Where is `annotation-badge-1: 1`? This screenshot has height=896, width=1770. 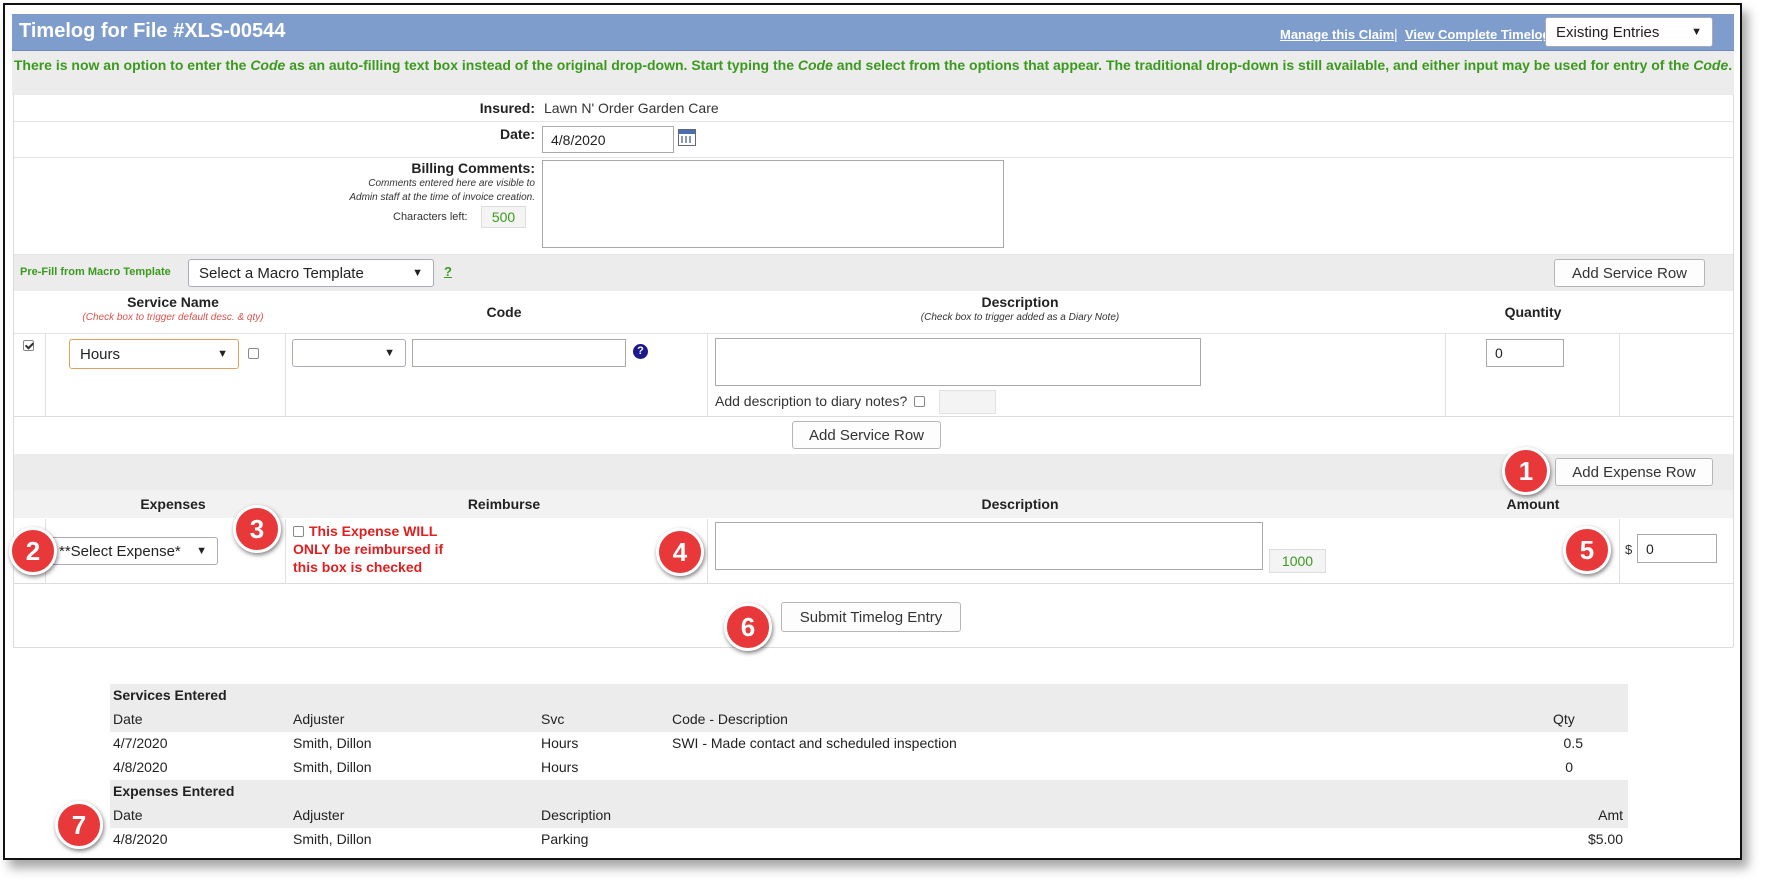 annotation-badge-1: 1 is located at coordinates (1526, 471).